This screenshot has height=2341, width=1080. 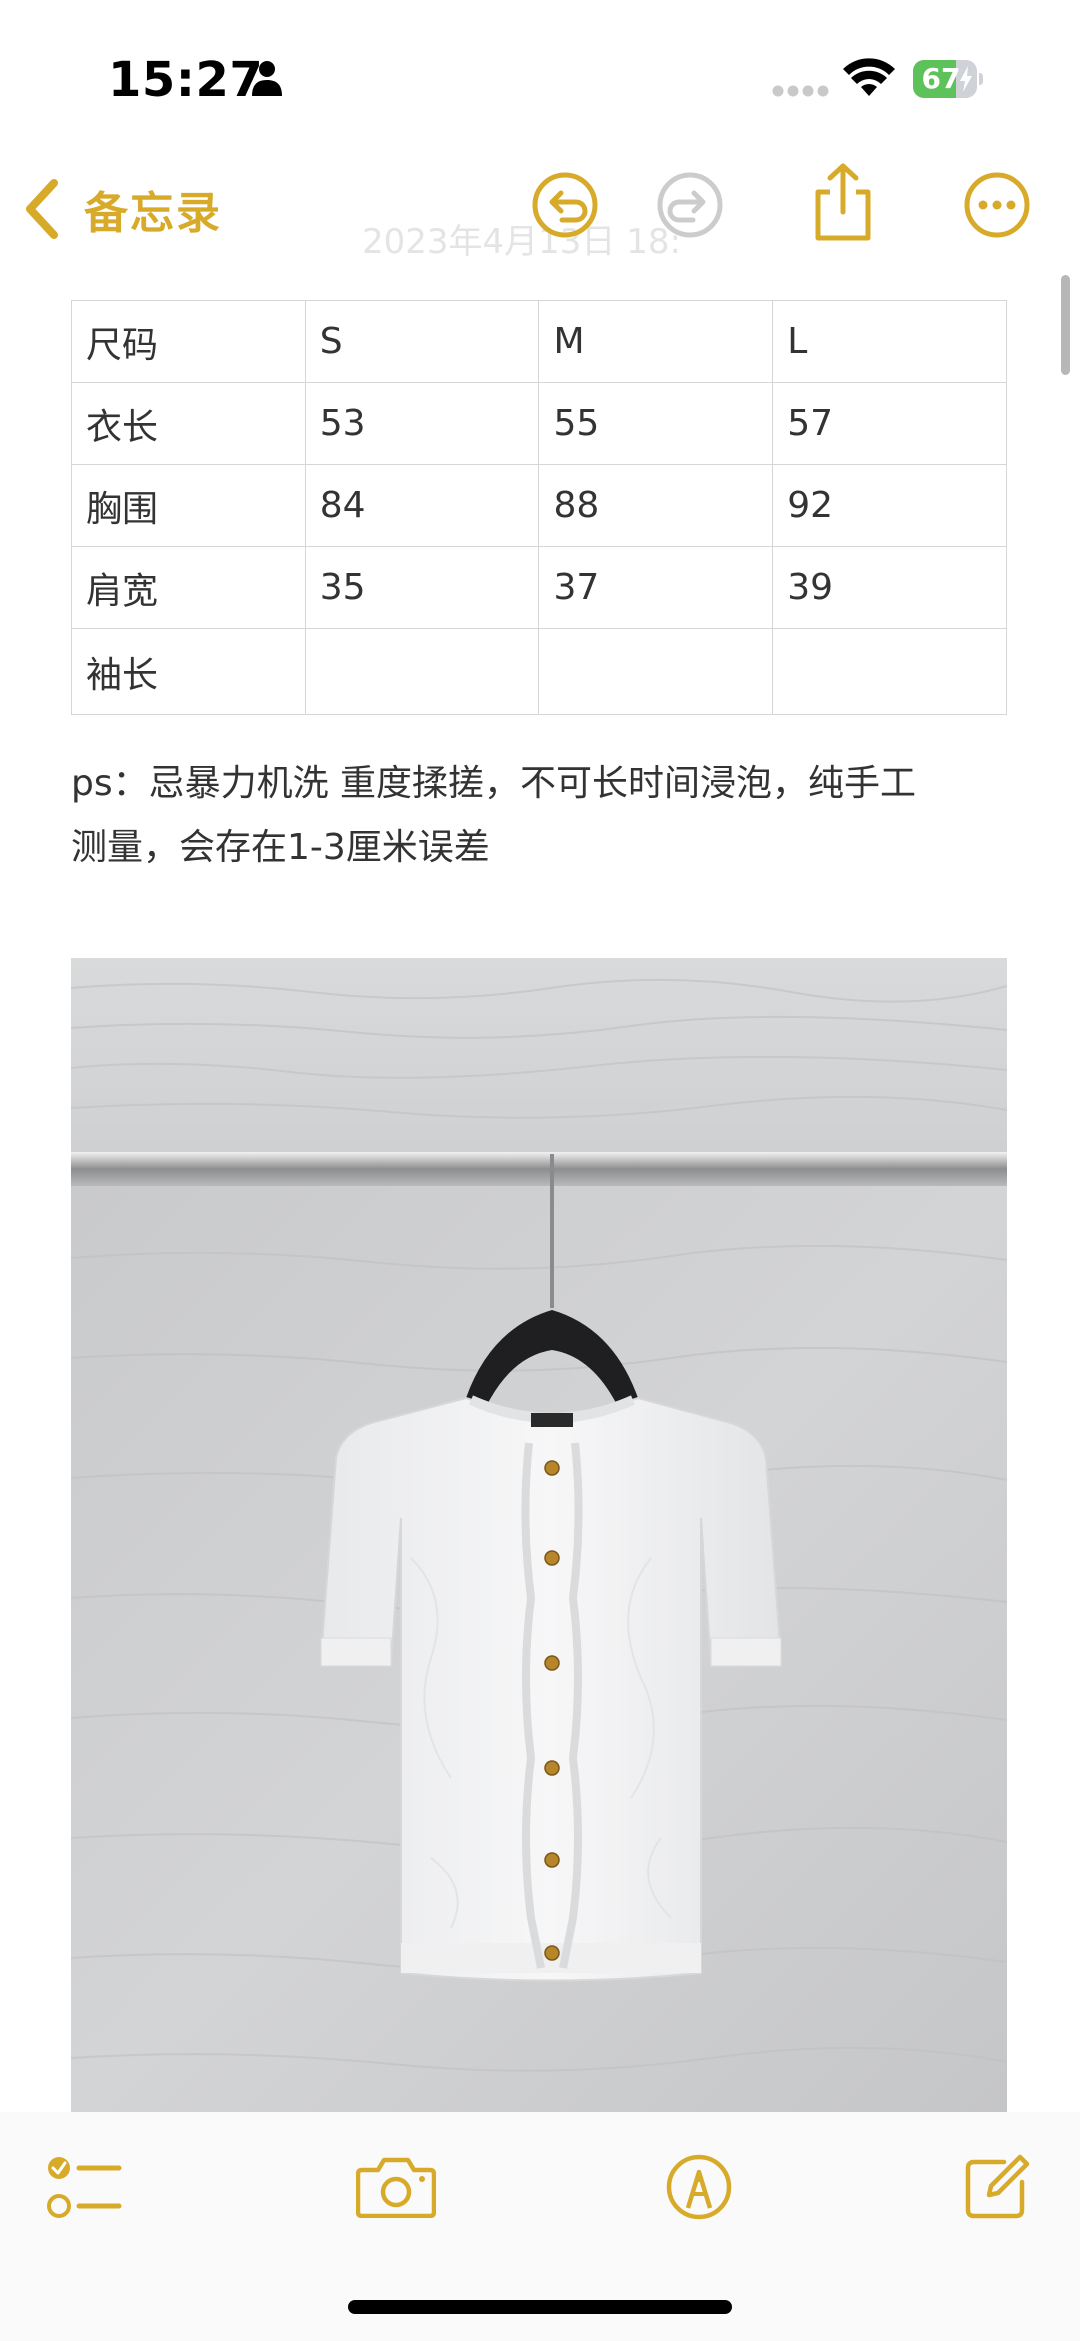 I want to click on table-cell: L, so click(x=889, y=341).